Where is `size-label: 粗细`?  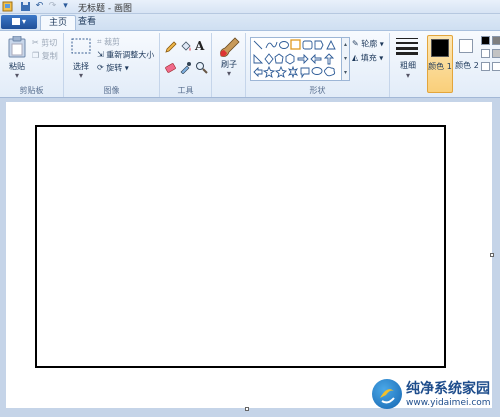 size-label: 粗细 is located at coordinates (408, 65).